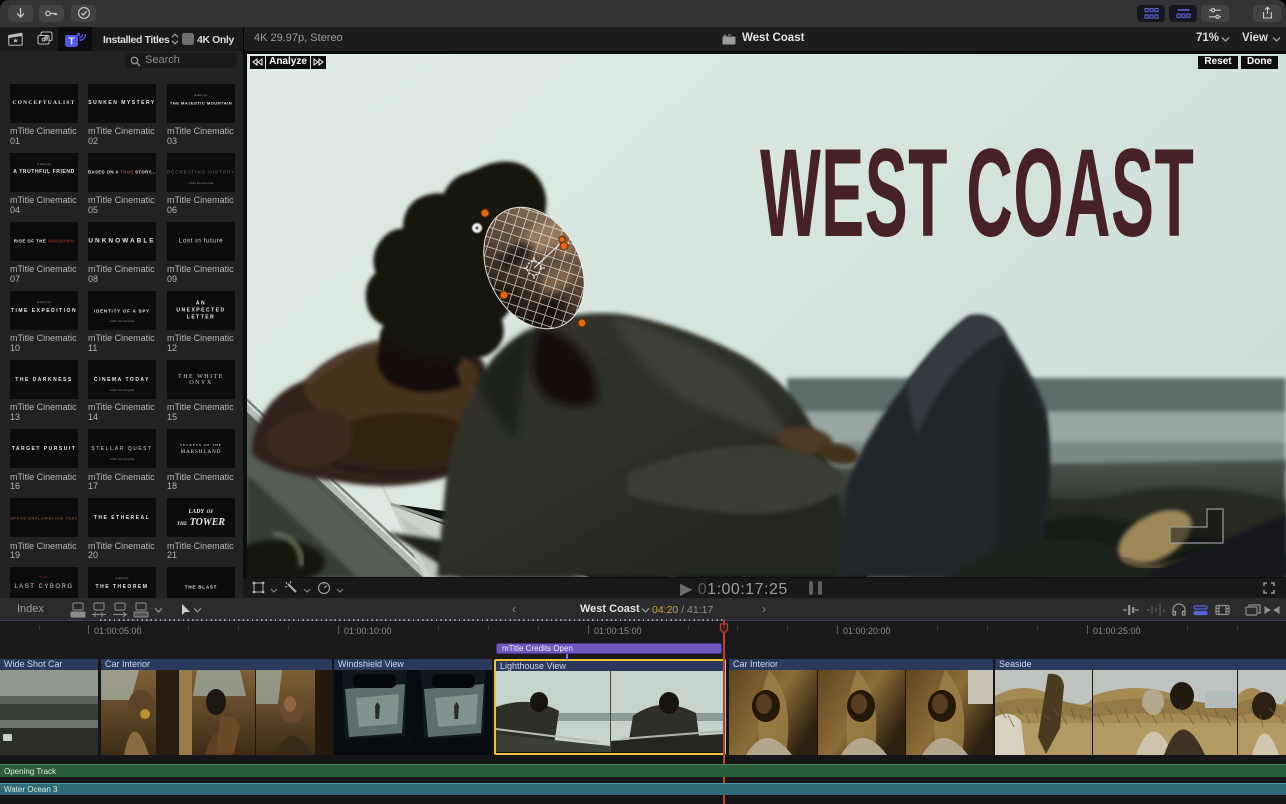  I want to click on svg-text: T, so click(71, 42).